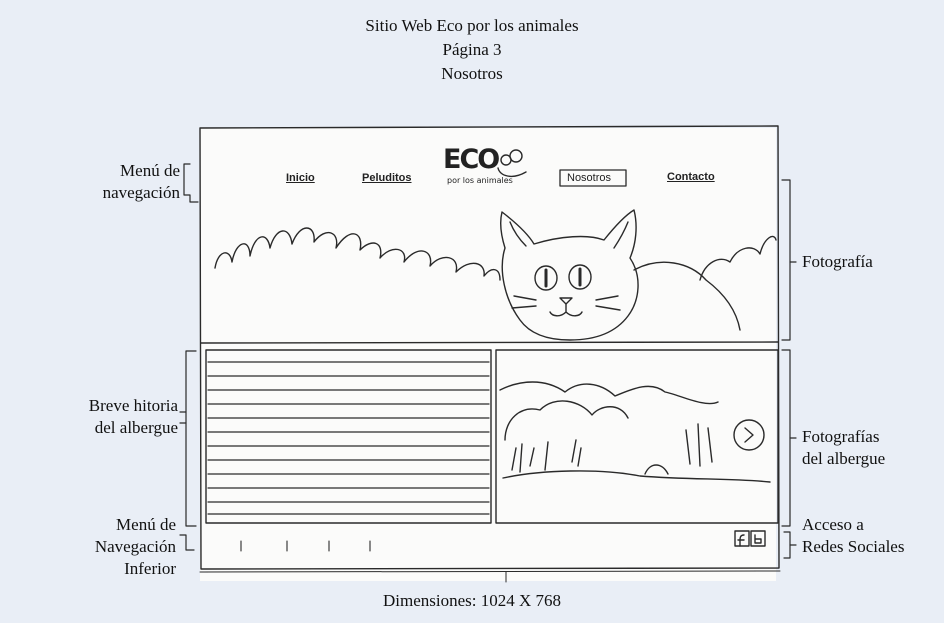 The width and height of the screenshot is (944, 623). Describe the element at coordinates (620, 275) in the screenshot. I see `cat-illustration` at that location.